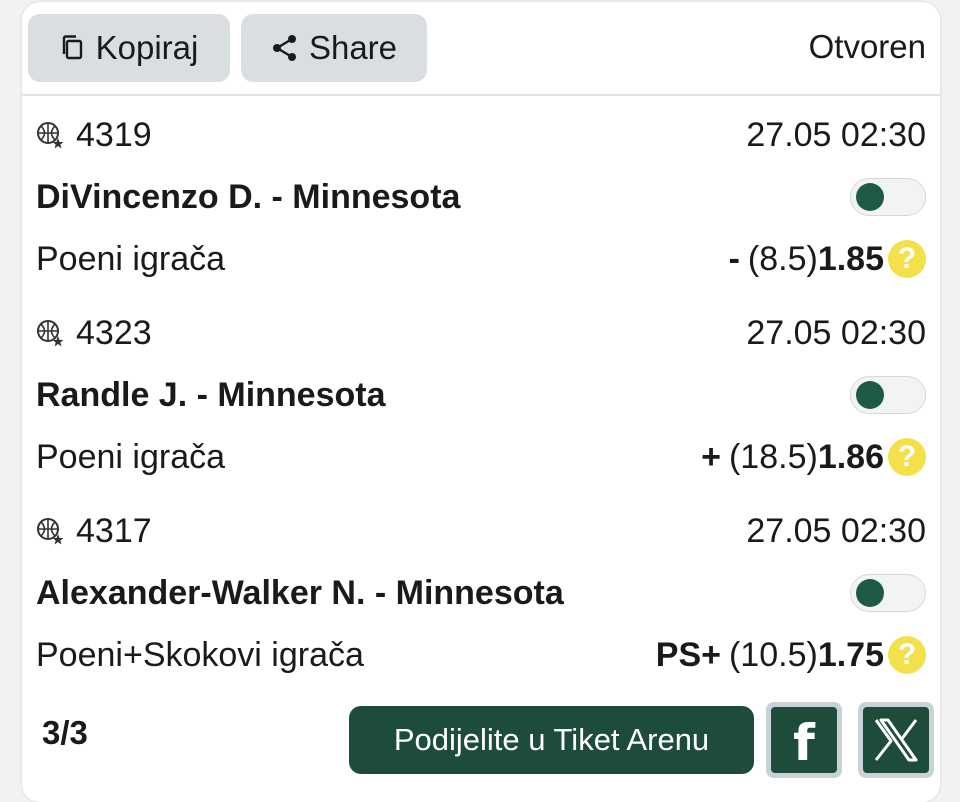 The height and width of the screenshot is (802, 960). I want to click on bet-line: (10.5), so click(773, 654).